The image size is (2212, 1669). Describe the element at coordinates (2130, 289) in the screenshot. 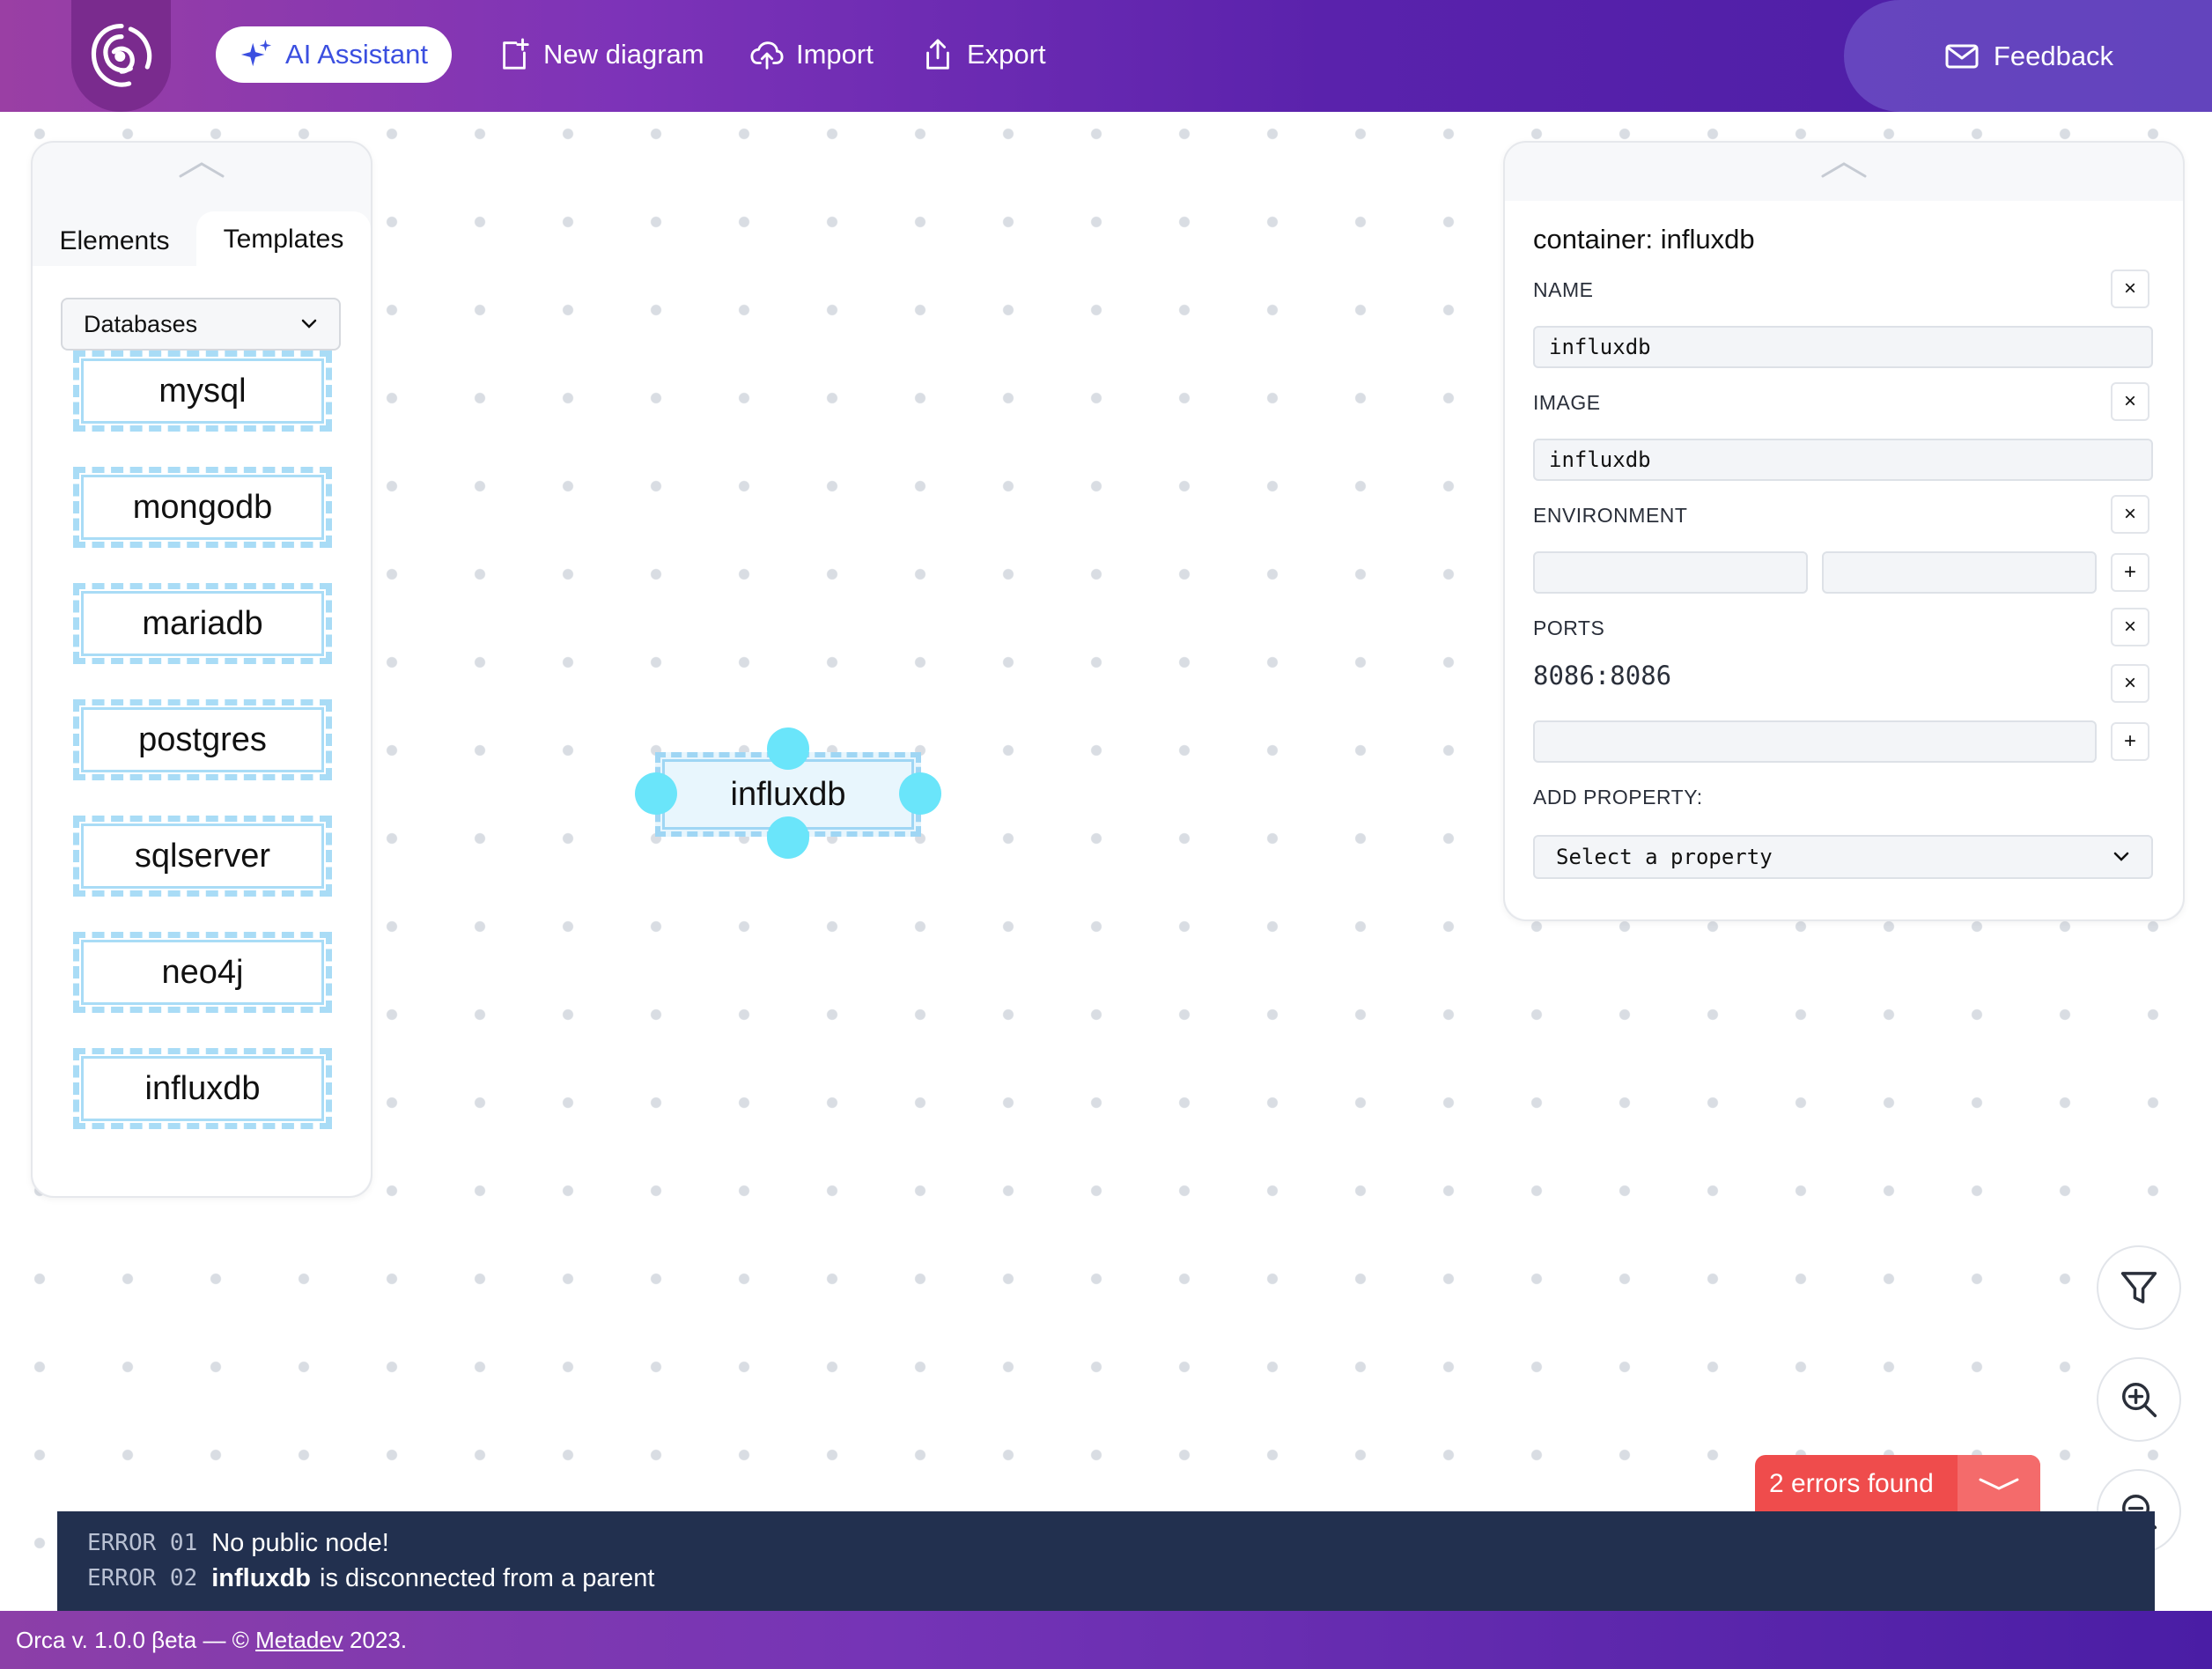

I see `remove-name-button: ×` at that location.